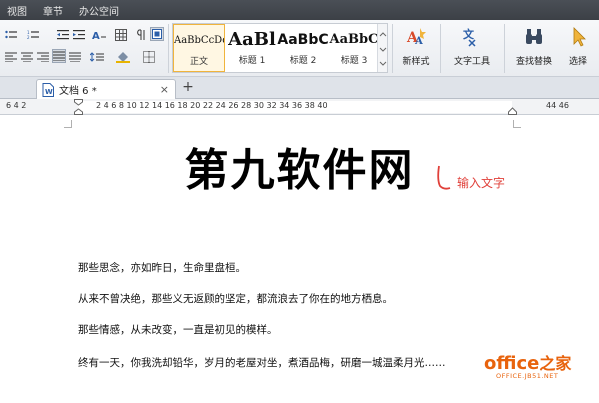 The image size is (599, 403). Describe the element at coordinates (121, 35) in the screenshot. I see `table-grid-icon` at that location.